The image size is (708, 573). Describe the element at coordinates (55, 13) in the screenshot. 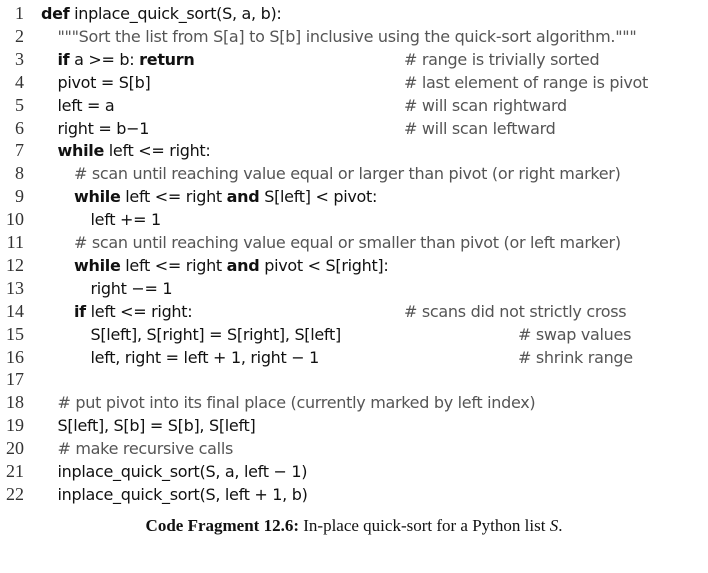

I see `keyword: def` at that location.